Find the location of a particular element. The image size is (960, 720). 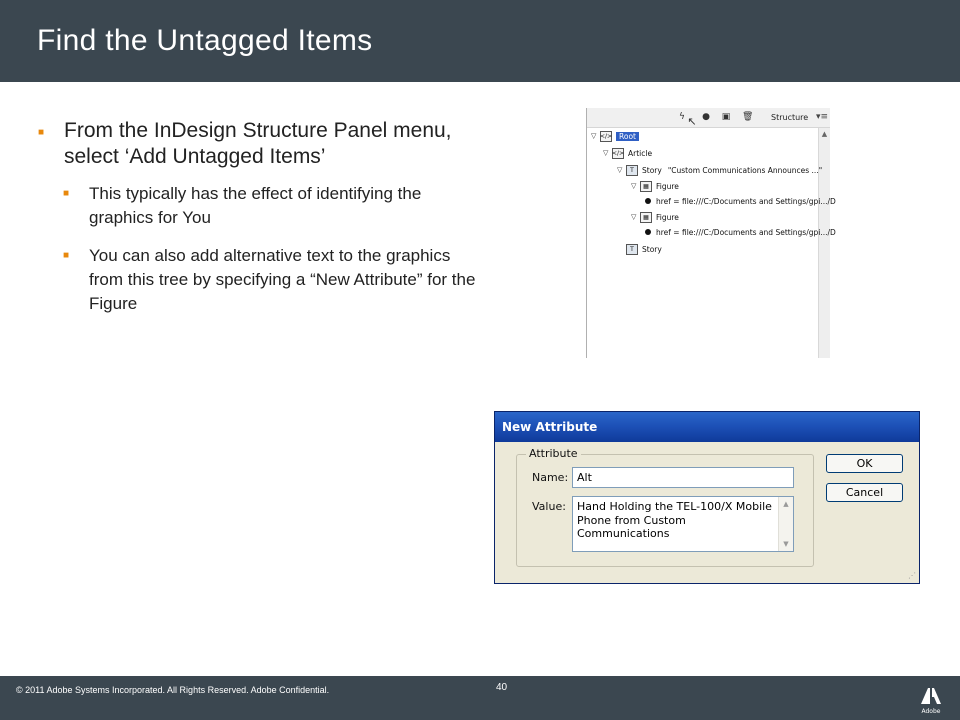

tree-label-article: Article is located at coordinates (640, 153).